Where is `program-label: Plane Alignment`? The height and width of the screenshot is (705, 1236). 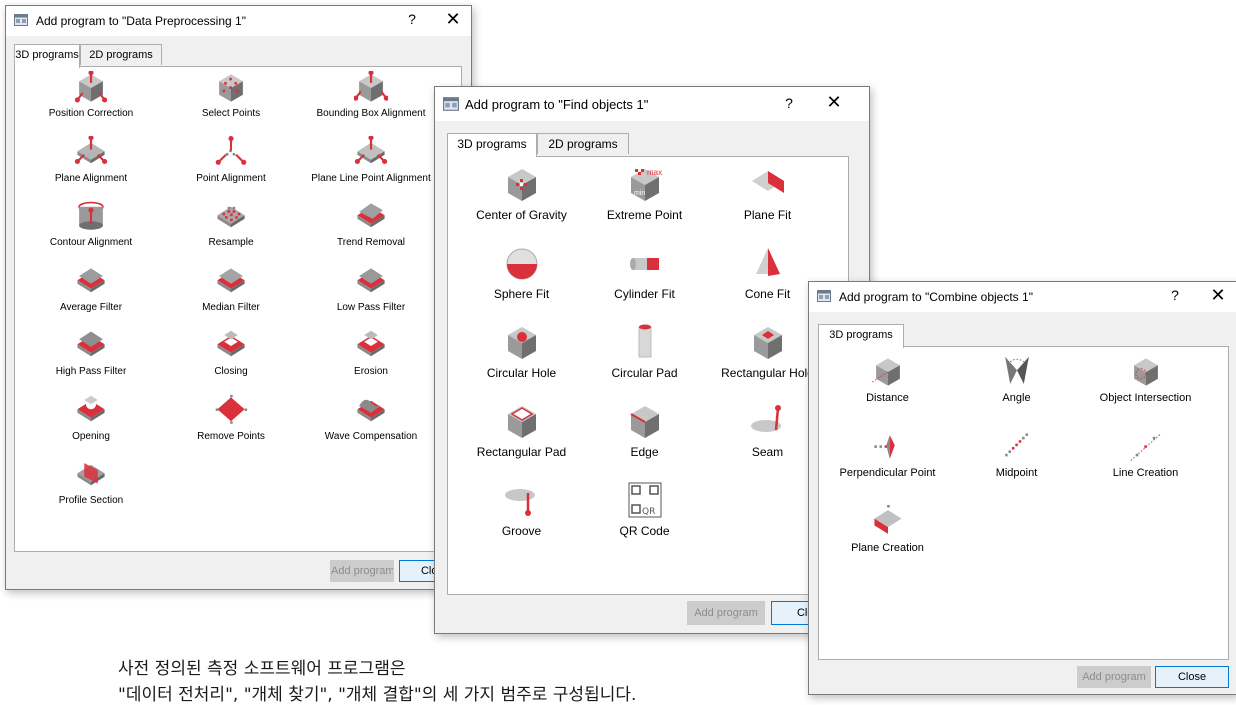 program-label: Plane Alignment is located at coordinates (91, 178).